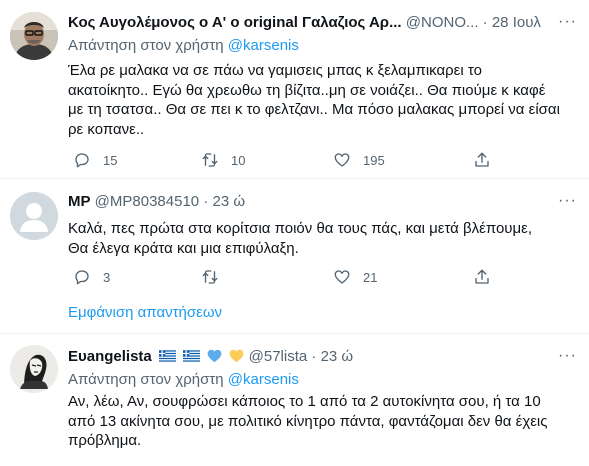 This screenshot has height=466, width=589. I want to click on reply-button: 15, so click(95, 160).